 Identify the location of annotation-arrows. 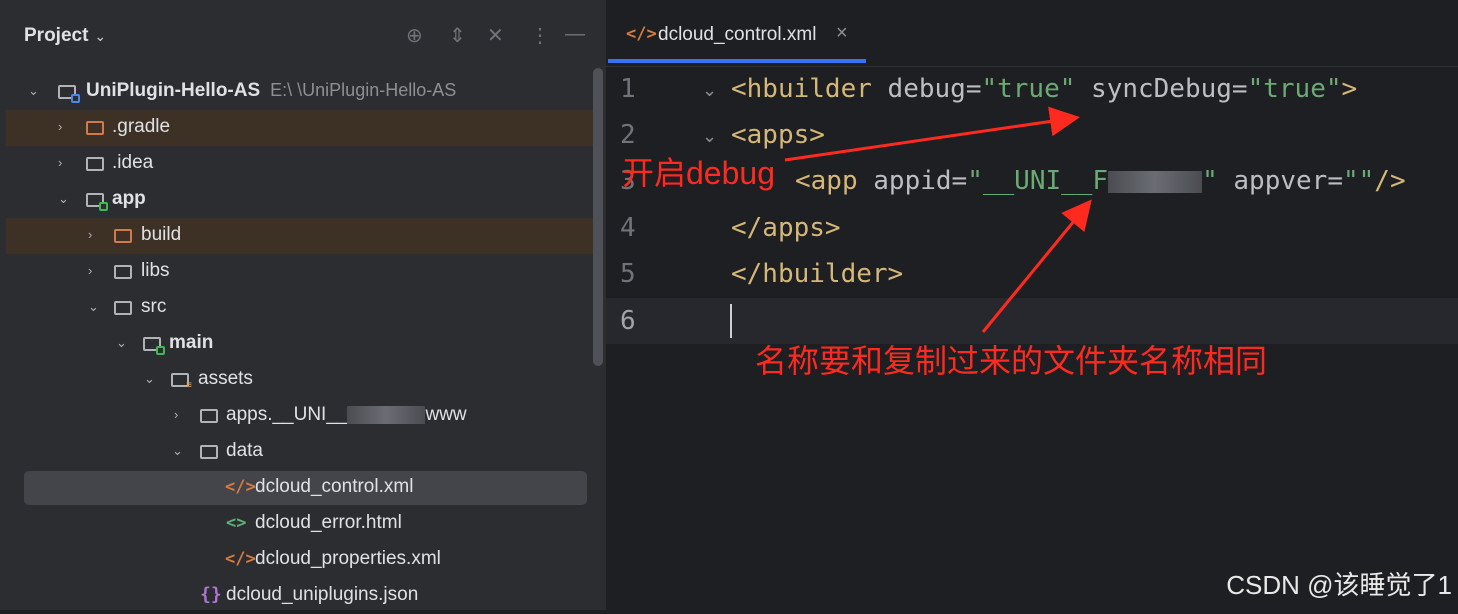
(938, 219).